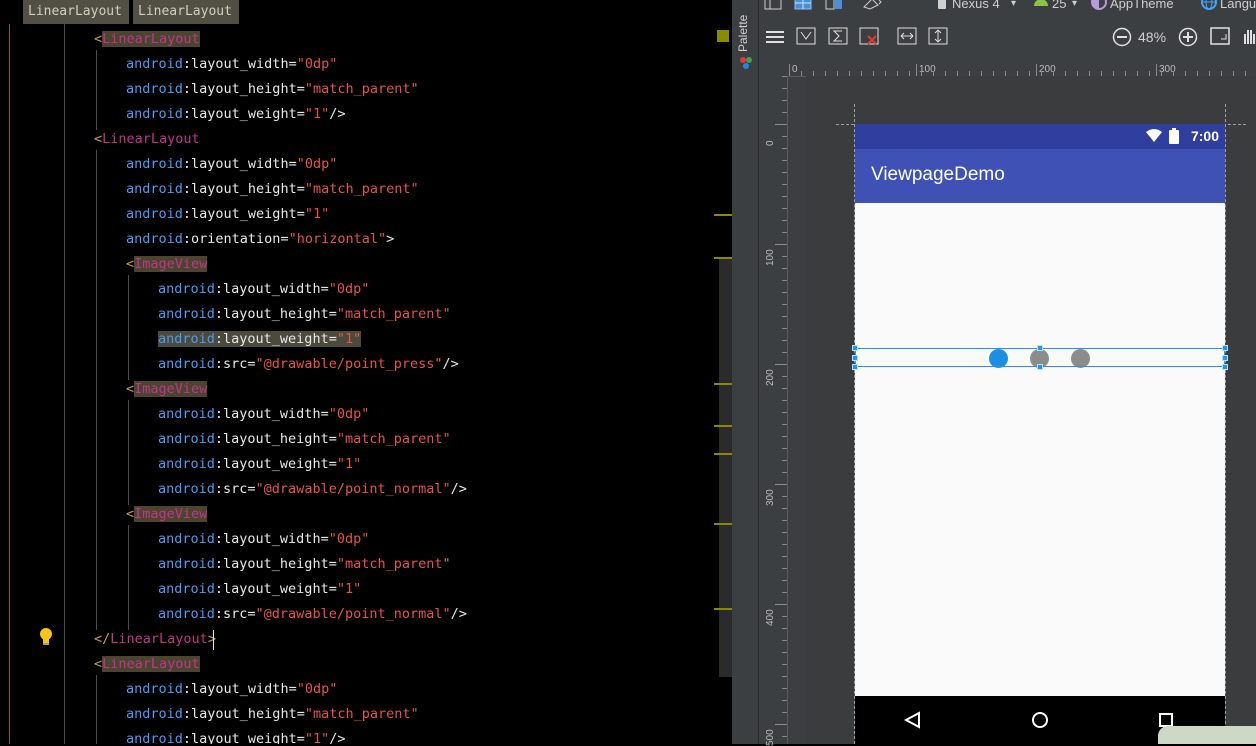  What do you see at coordinates (773, 411) in the screenshot?
I see `vertical-ruler: 0 100 200 300 400 500` at bounding box center [773, 411].